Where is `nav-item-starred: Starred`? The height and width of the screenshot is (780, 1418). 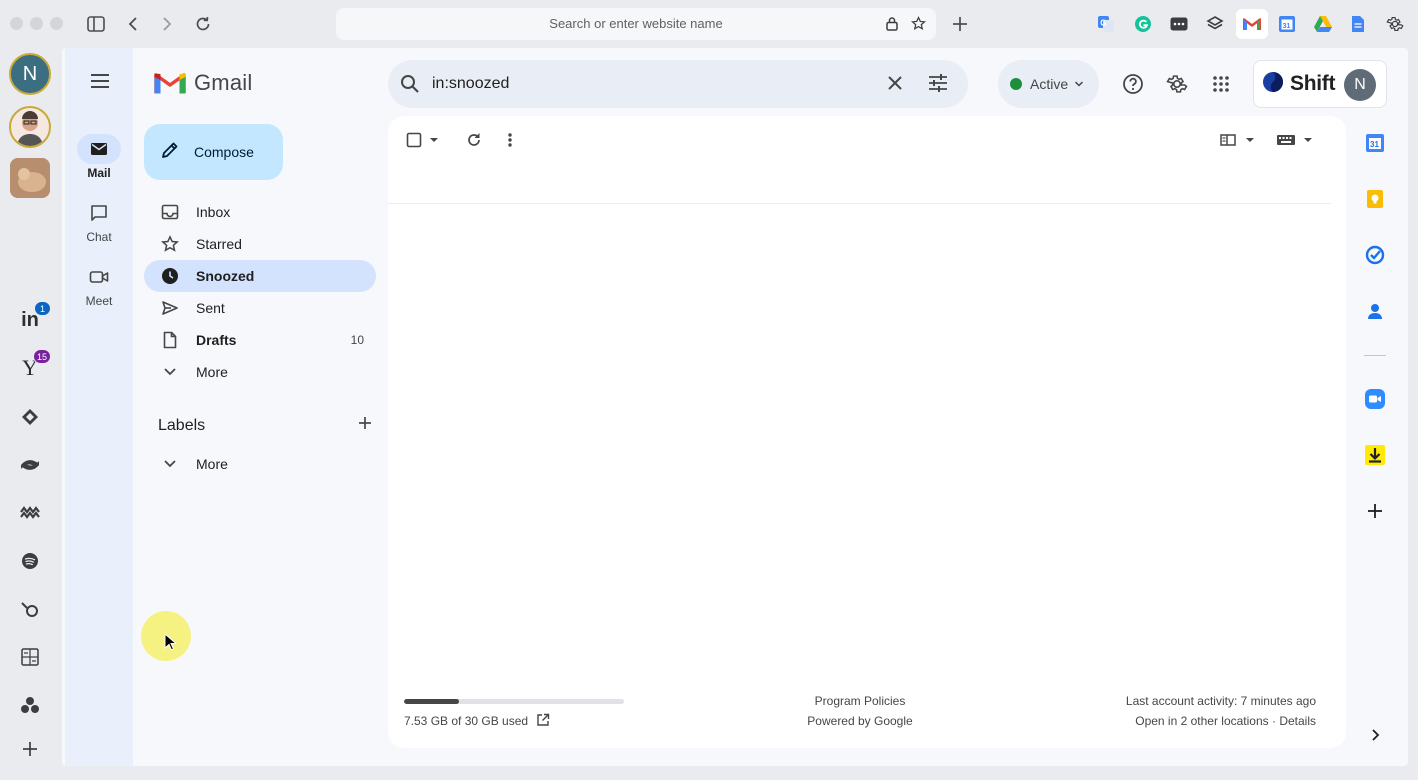
nav-item-starred: Starred is located at coordinates (260, 244).